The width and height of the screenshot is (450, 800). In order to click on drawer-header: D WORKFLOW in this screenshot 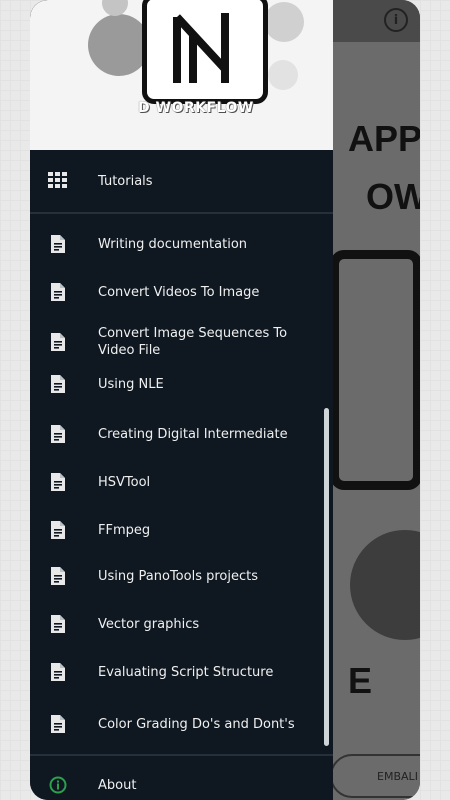, I will do `click(181, 75)`.